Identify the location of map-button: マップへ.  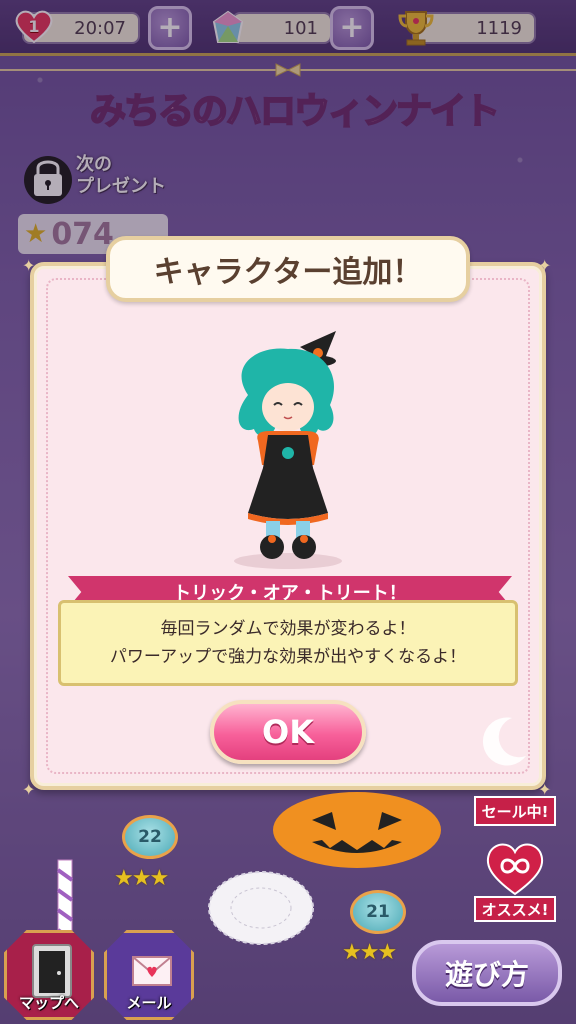
(49, 975).